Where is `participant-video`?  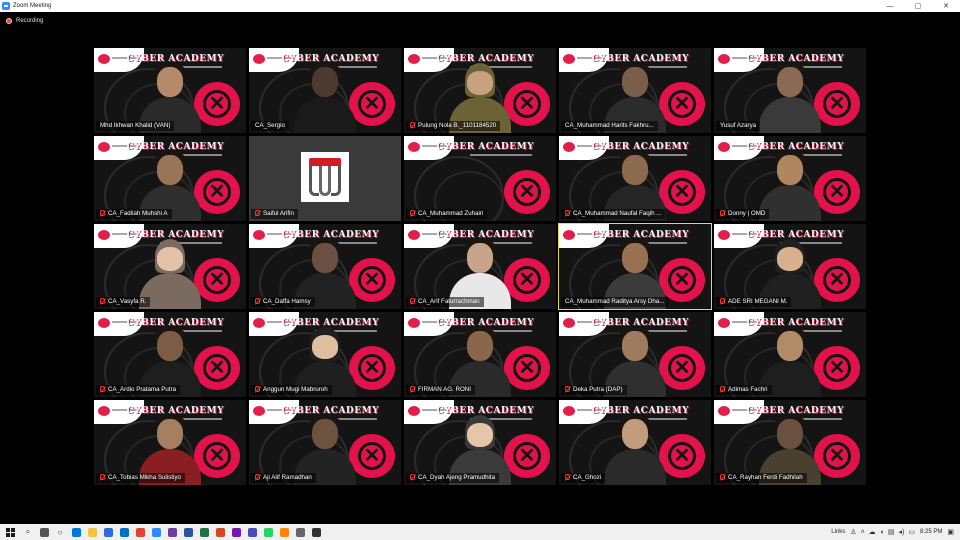 participant-video is located at coordinates (635, 449).